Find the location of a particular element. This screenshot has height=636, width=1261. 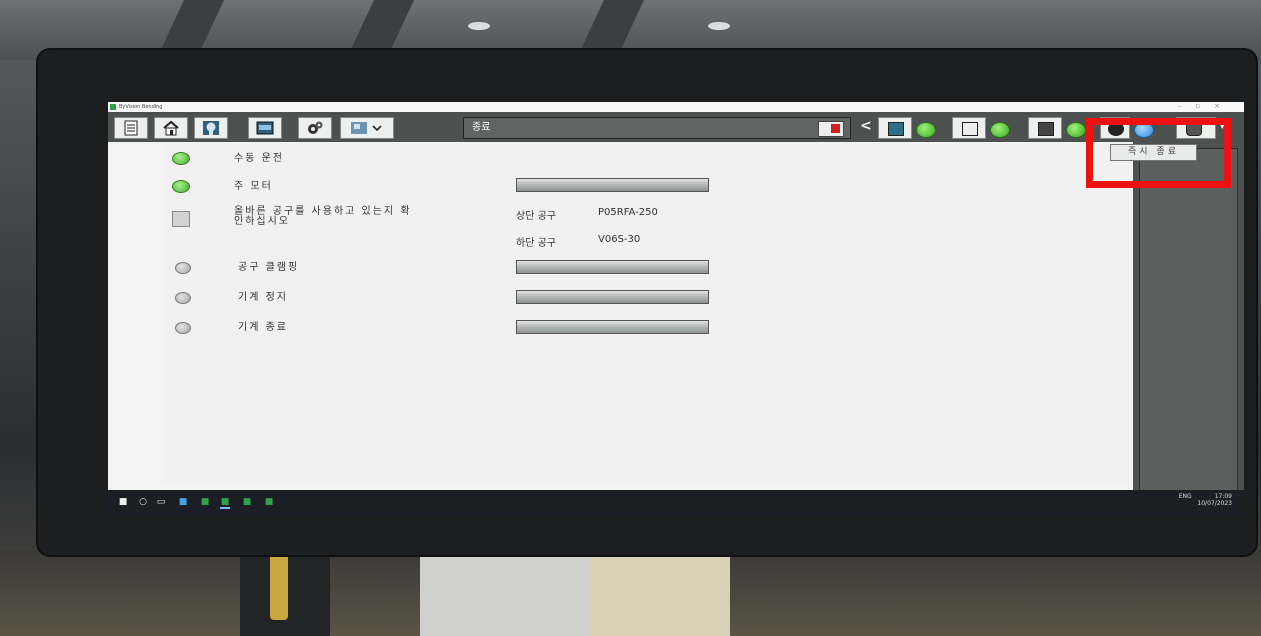

clipboard-button is located at coordinates (131, 128).